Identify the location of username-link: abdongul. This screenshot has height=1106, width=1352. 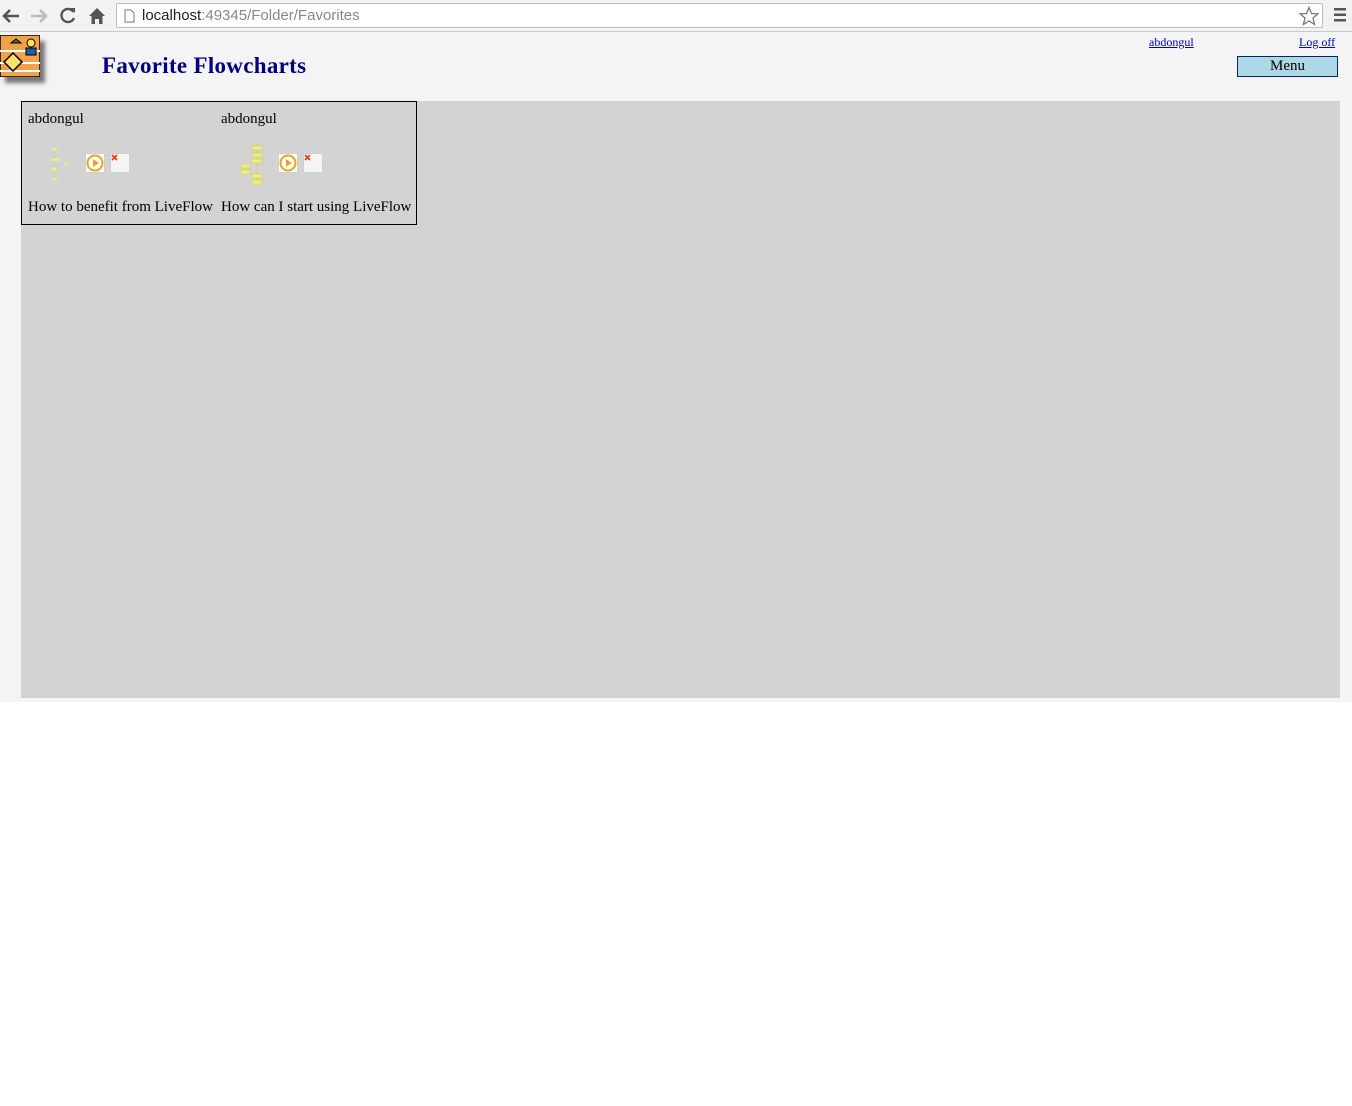
(1171, 42).